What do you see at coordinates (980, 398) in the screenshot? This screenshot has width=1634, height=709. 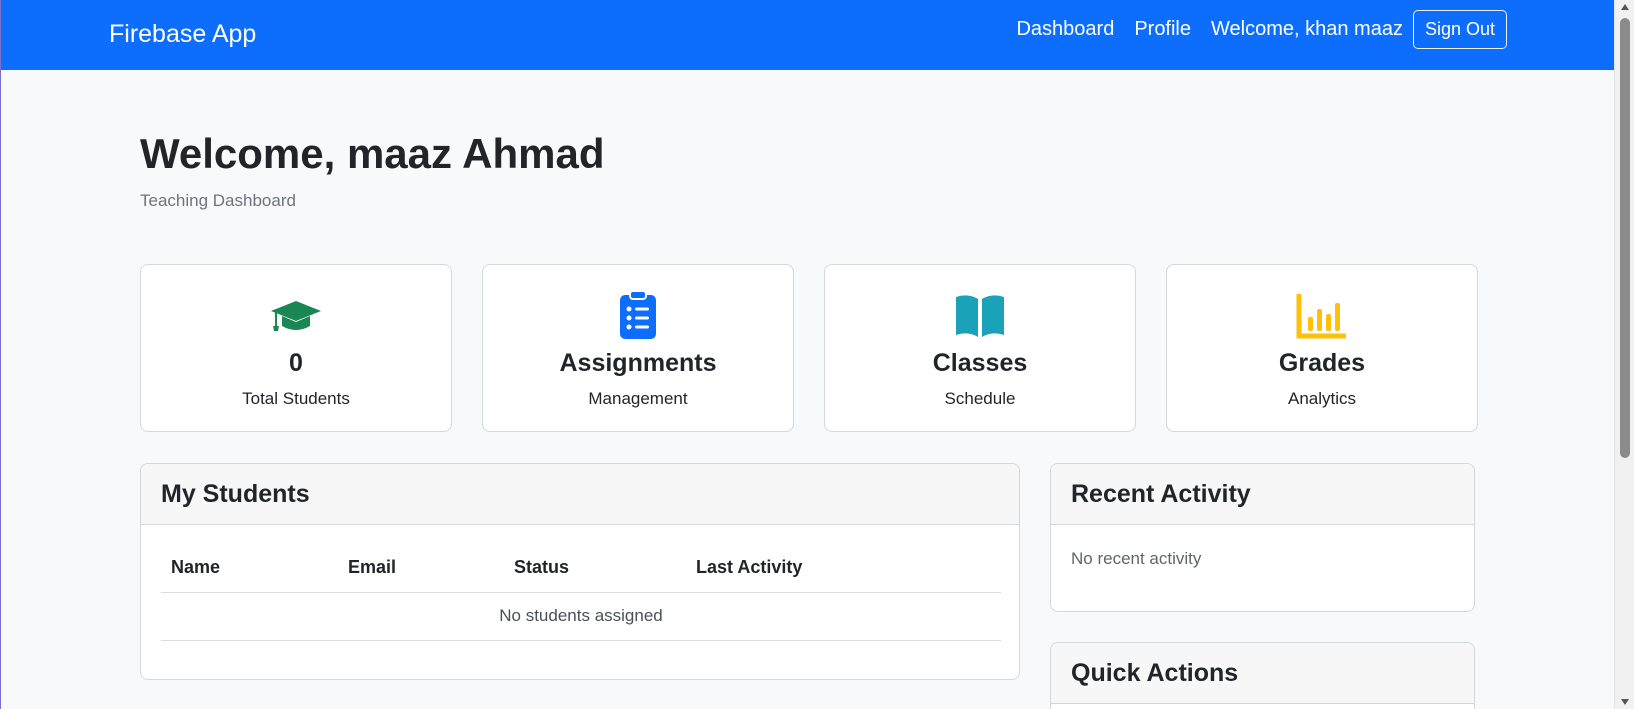 I see `stat-label: Schedule` at bounding box center [980, 398].